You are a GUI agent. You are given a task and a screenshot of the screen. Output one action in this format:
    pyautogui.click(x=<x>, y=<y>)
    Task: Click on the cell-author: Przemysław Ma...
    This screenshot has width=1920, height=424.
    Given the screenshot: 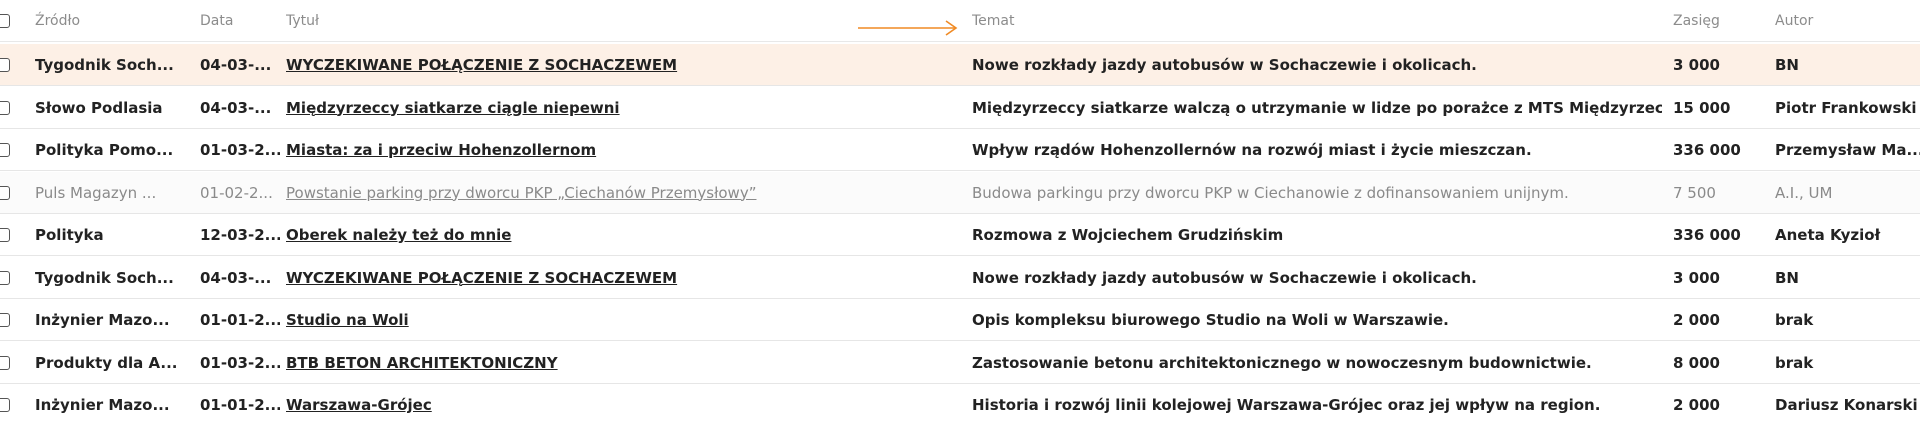 What is the action you would take?
    pyautogui.click(x=1847, y=150)
    